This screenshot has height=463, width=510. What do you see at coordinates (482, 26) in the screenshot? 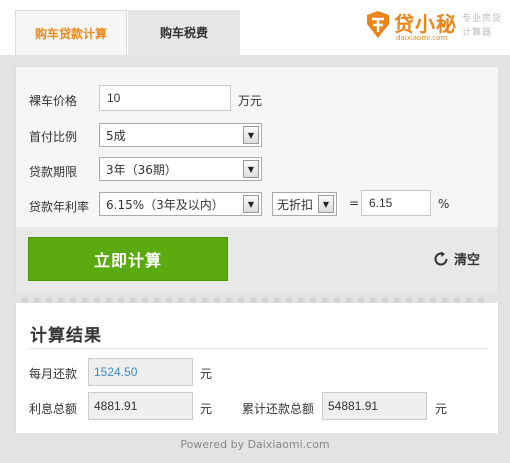
I see `logo-slogan: 专业房贷计算器` at bounding box center [482, 26].